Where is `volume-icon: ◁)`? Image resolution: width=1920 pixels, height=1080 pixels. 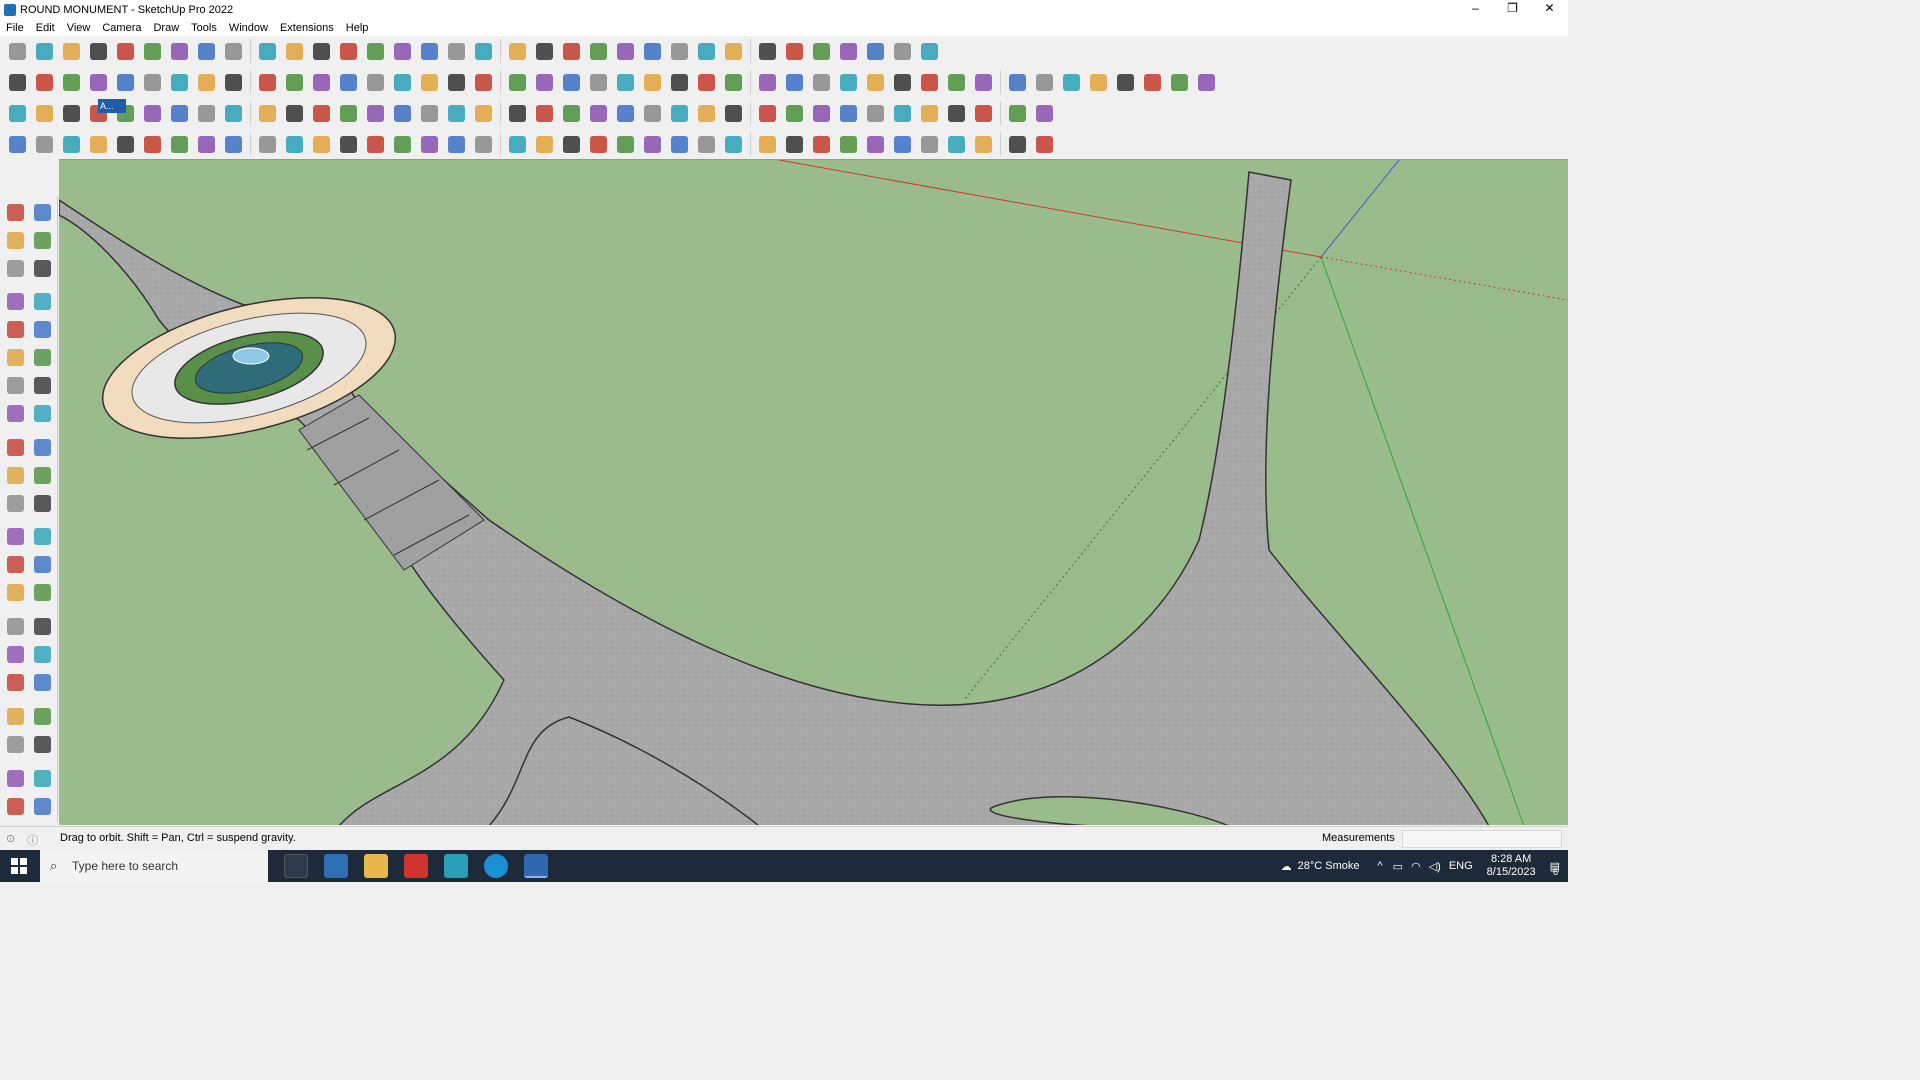
volume-icon: ◁) is located at coordinates (1435, 866).